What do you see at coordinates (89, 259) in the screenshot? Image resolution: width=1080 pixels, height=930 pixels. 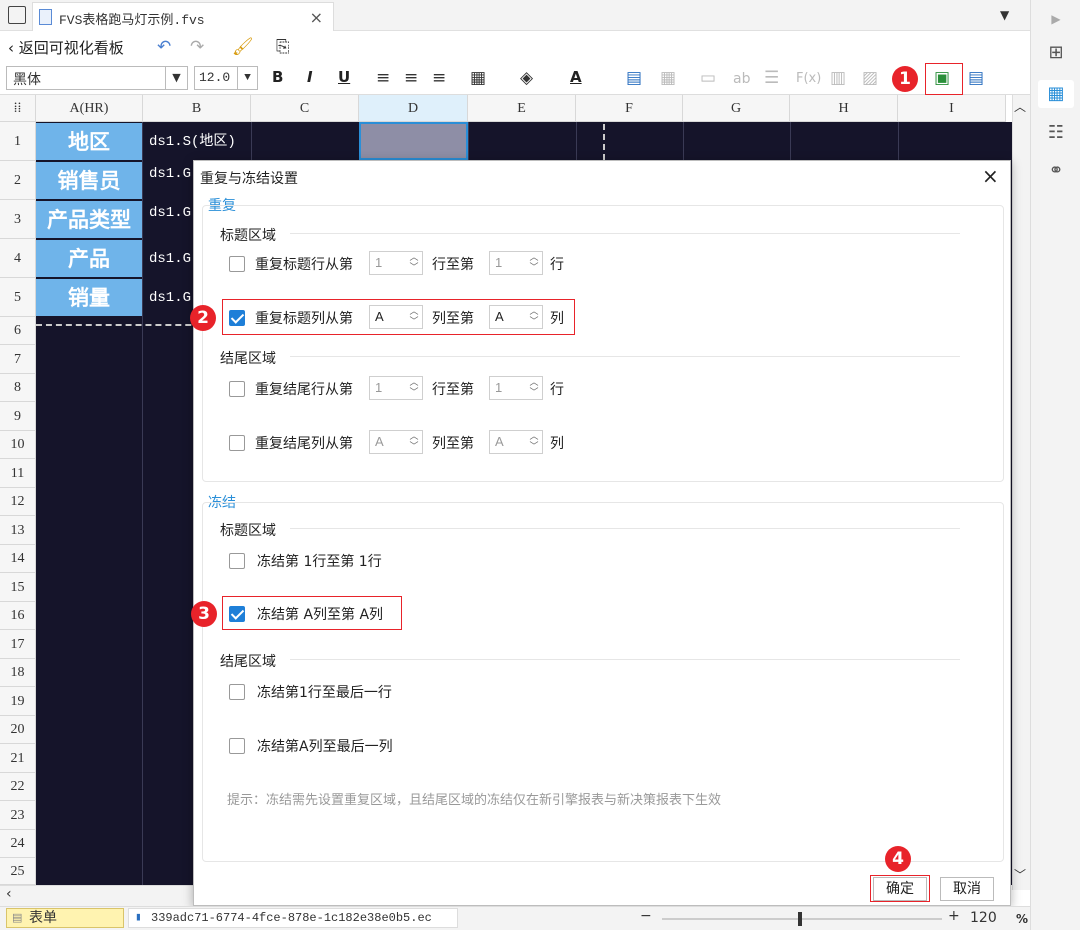 I see `cell-a4: 产品` at bounding box center [89, 259].